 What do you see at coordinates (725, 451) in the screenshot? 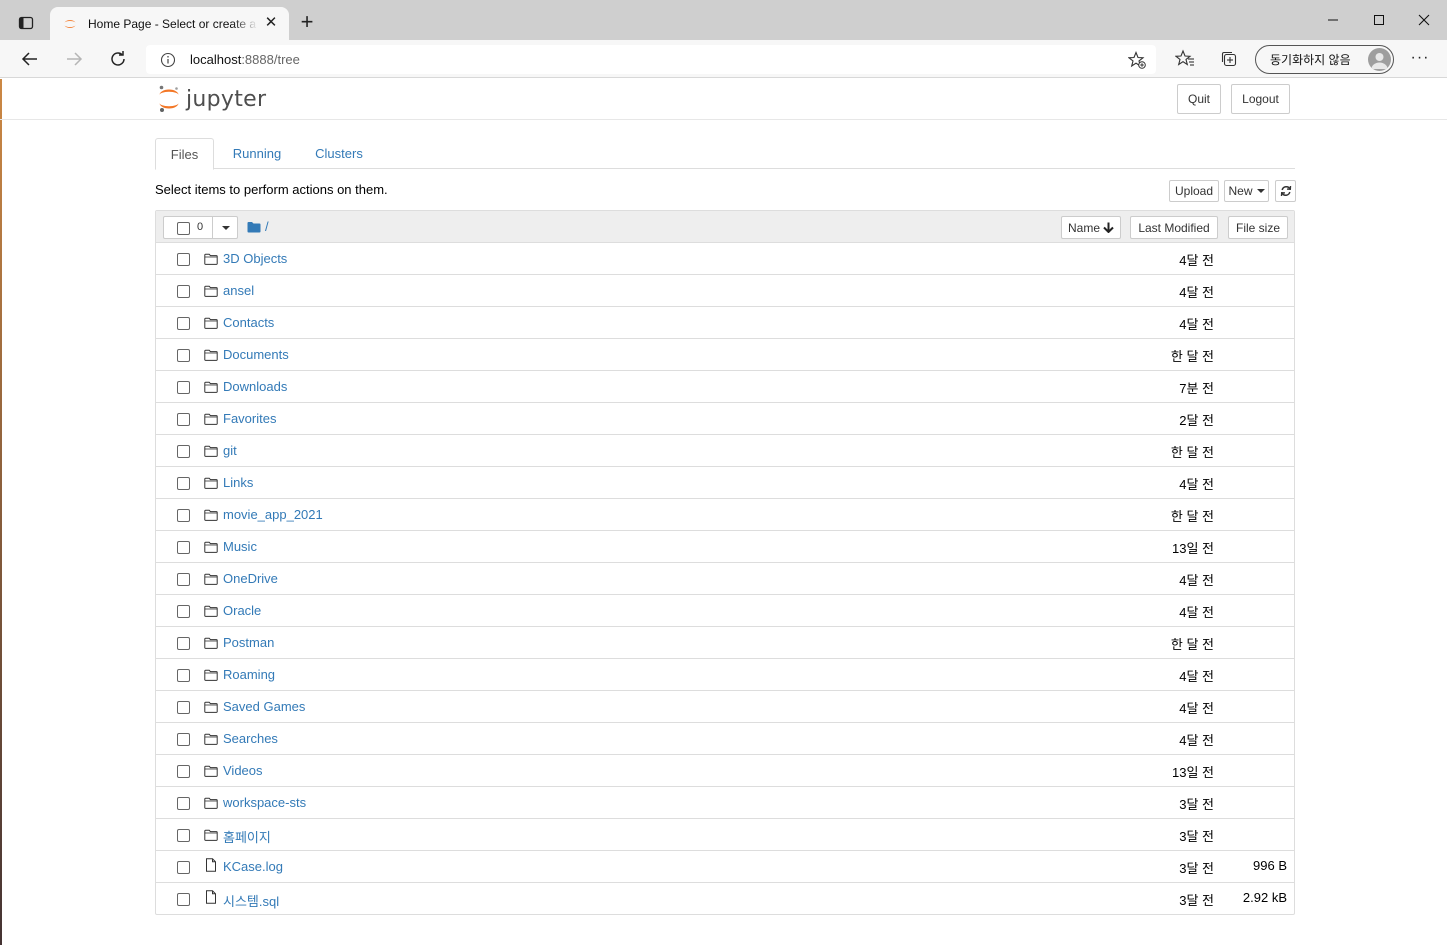
I see `list-item: git 한 달 전` at bounding box center [725, 451].